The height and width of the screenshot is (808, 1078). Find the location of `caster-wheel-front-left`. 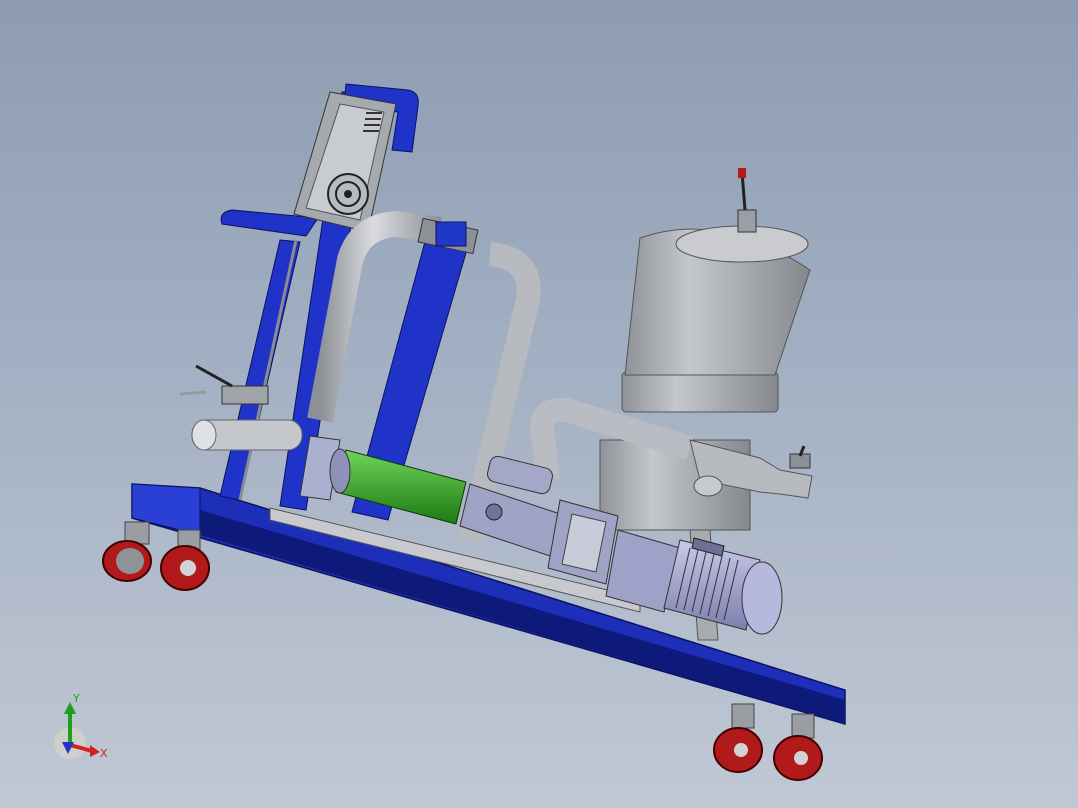

caster-wheel-front-left is located at coordinates (127, 551).